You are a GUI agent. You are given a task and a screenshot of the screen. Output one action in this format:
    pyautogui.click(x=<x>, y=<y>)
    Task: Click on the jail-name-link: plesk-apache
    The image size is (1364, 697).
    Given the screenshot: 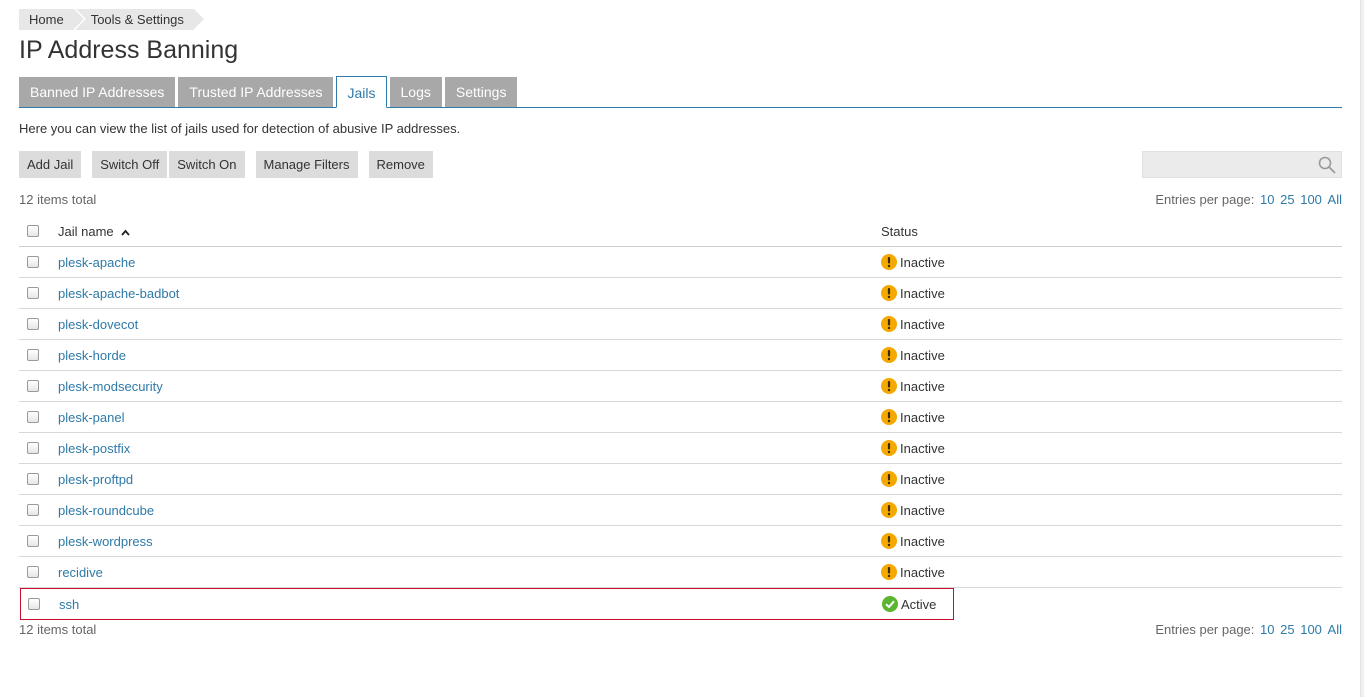 What is the action you would take?
    pyautogui.click(x=96, y=262)
    